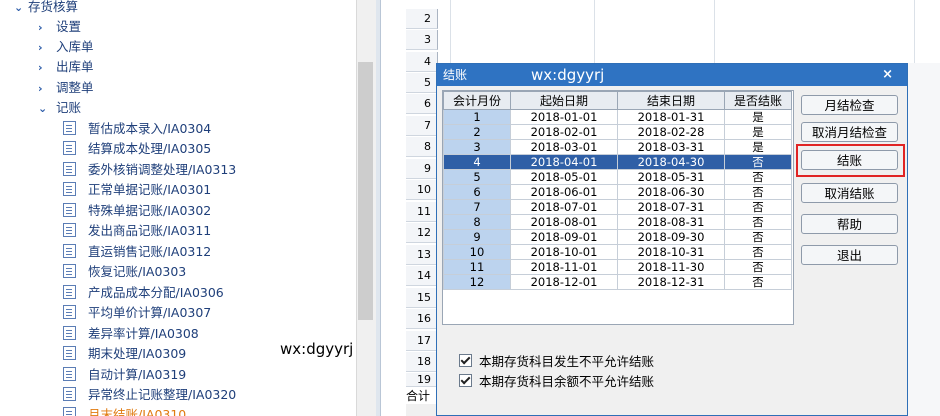  Describe the element at coordinates (924, 239) in the screenshot. I see `right-panel-area` at that location.